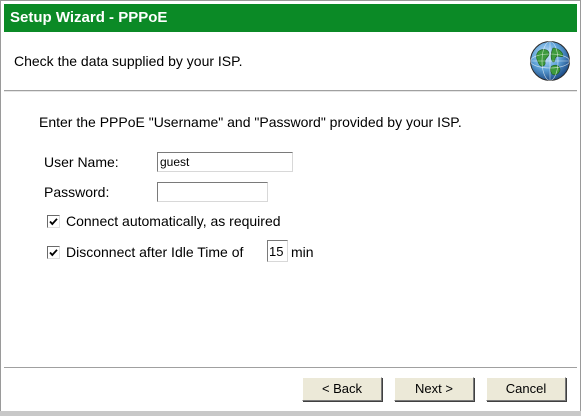 This screenshot has height=416, width=581. Describe the element at coordinates (302, 252) in the screenshot. I see `idle-time-unit: min` at that location.